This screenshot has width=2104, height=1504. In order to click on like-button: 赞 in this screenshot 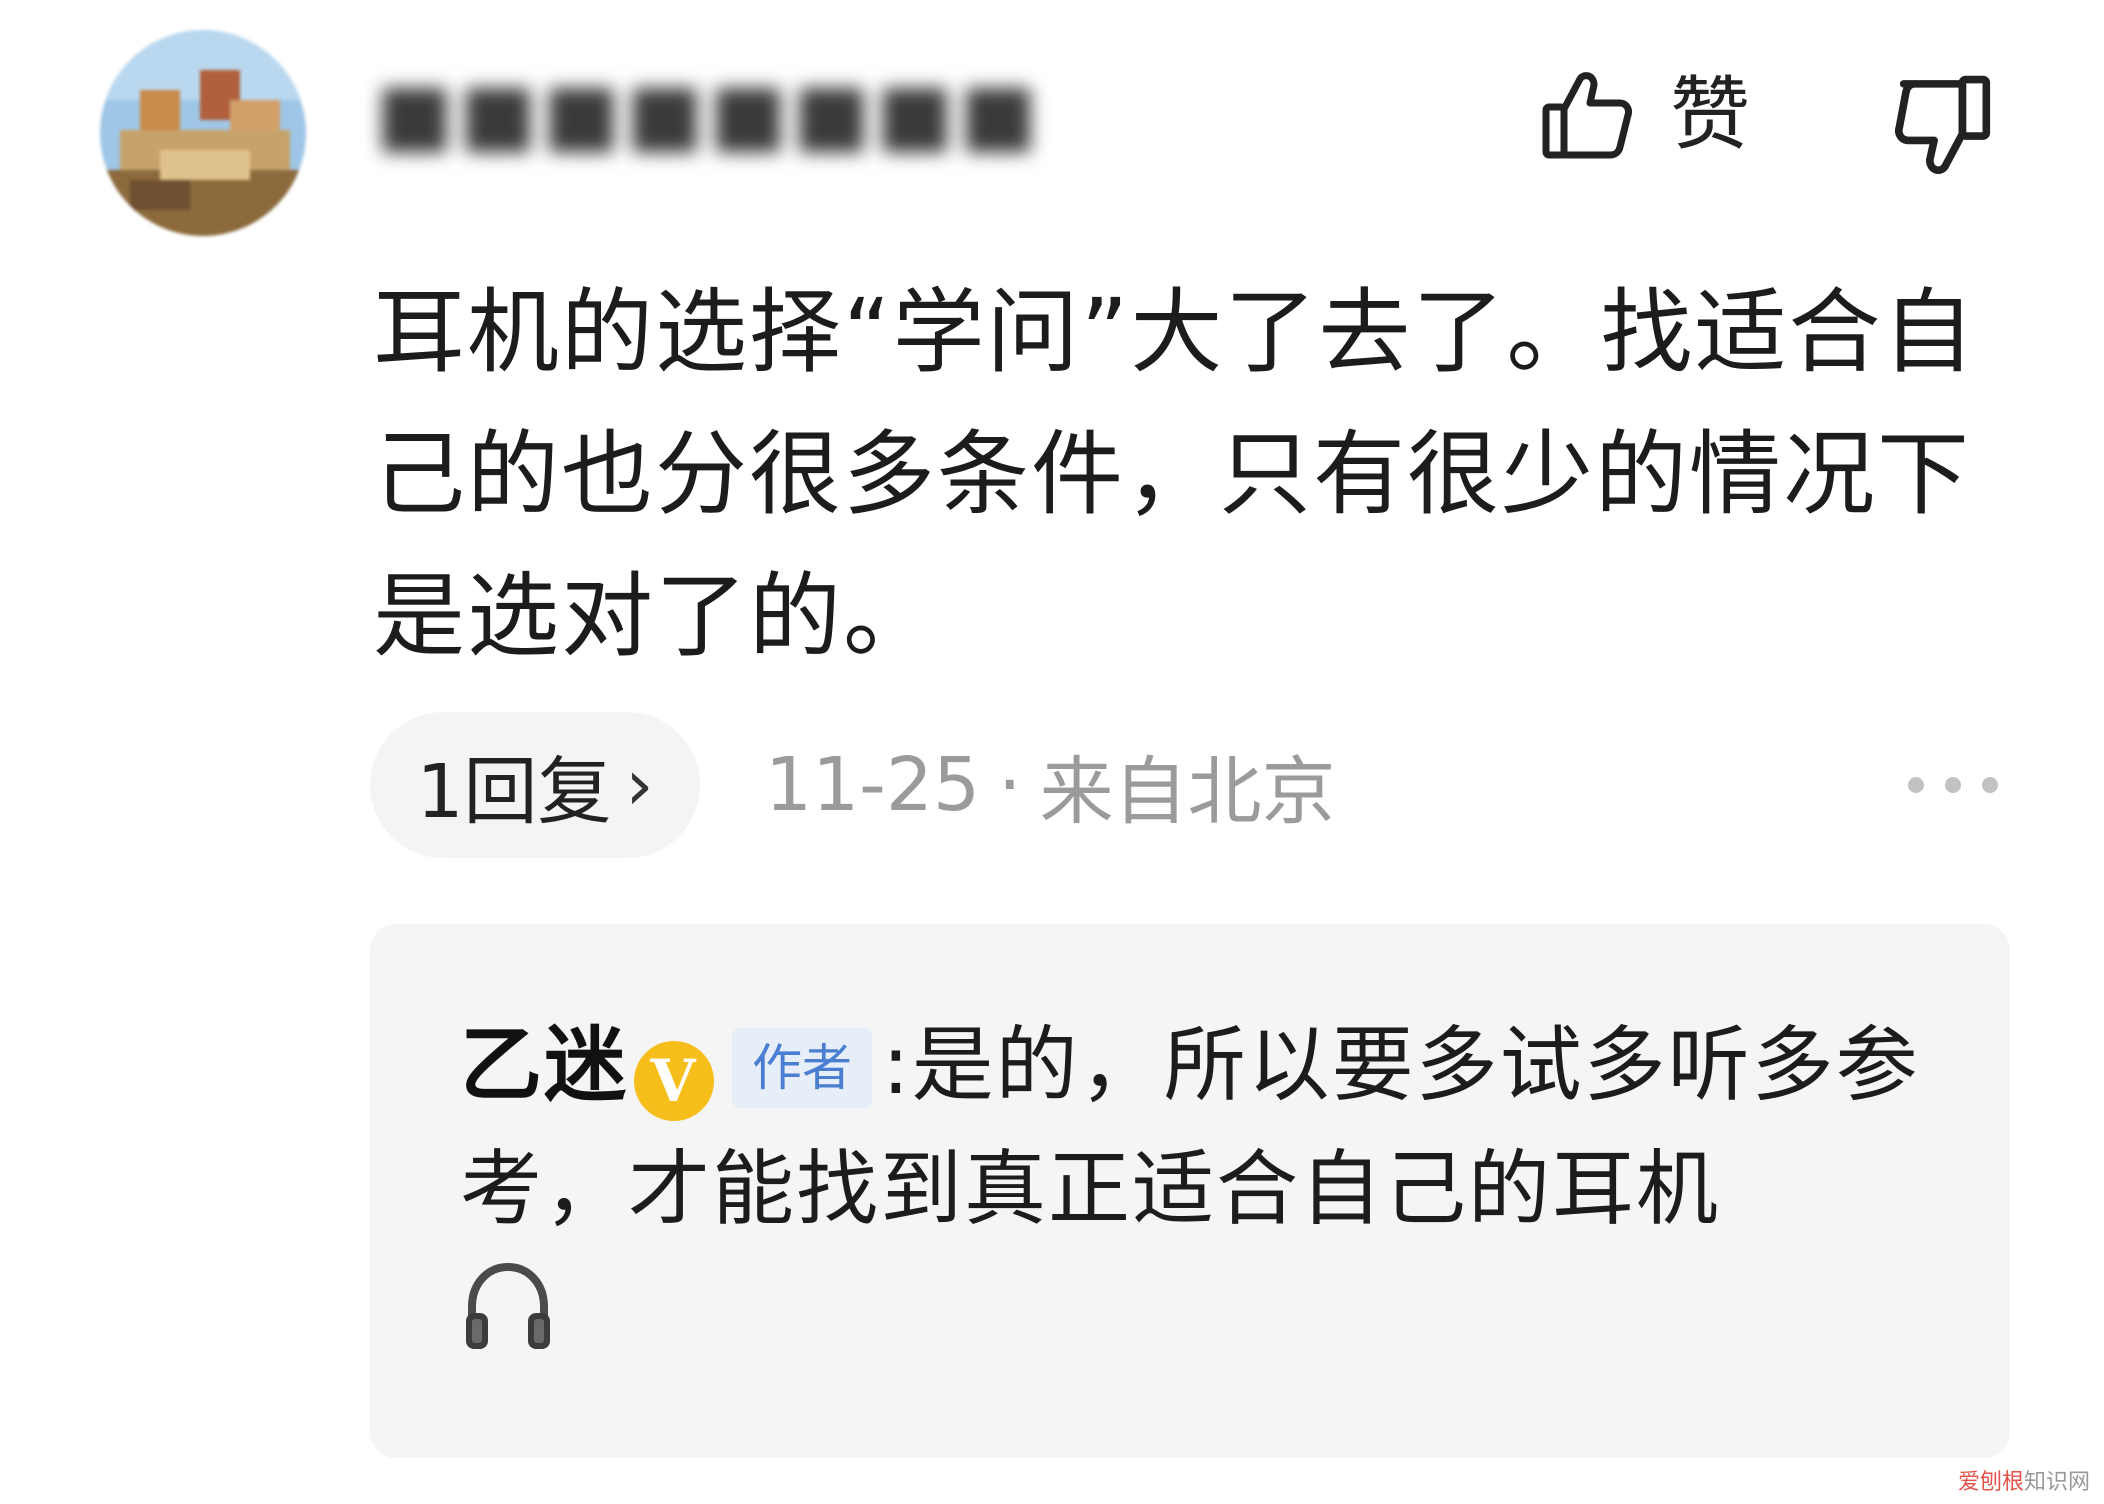, I will do `click(1645, 115)`.